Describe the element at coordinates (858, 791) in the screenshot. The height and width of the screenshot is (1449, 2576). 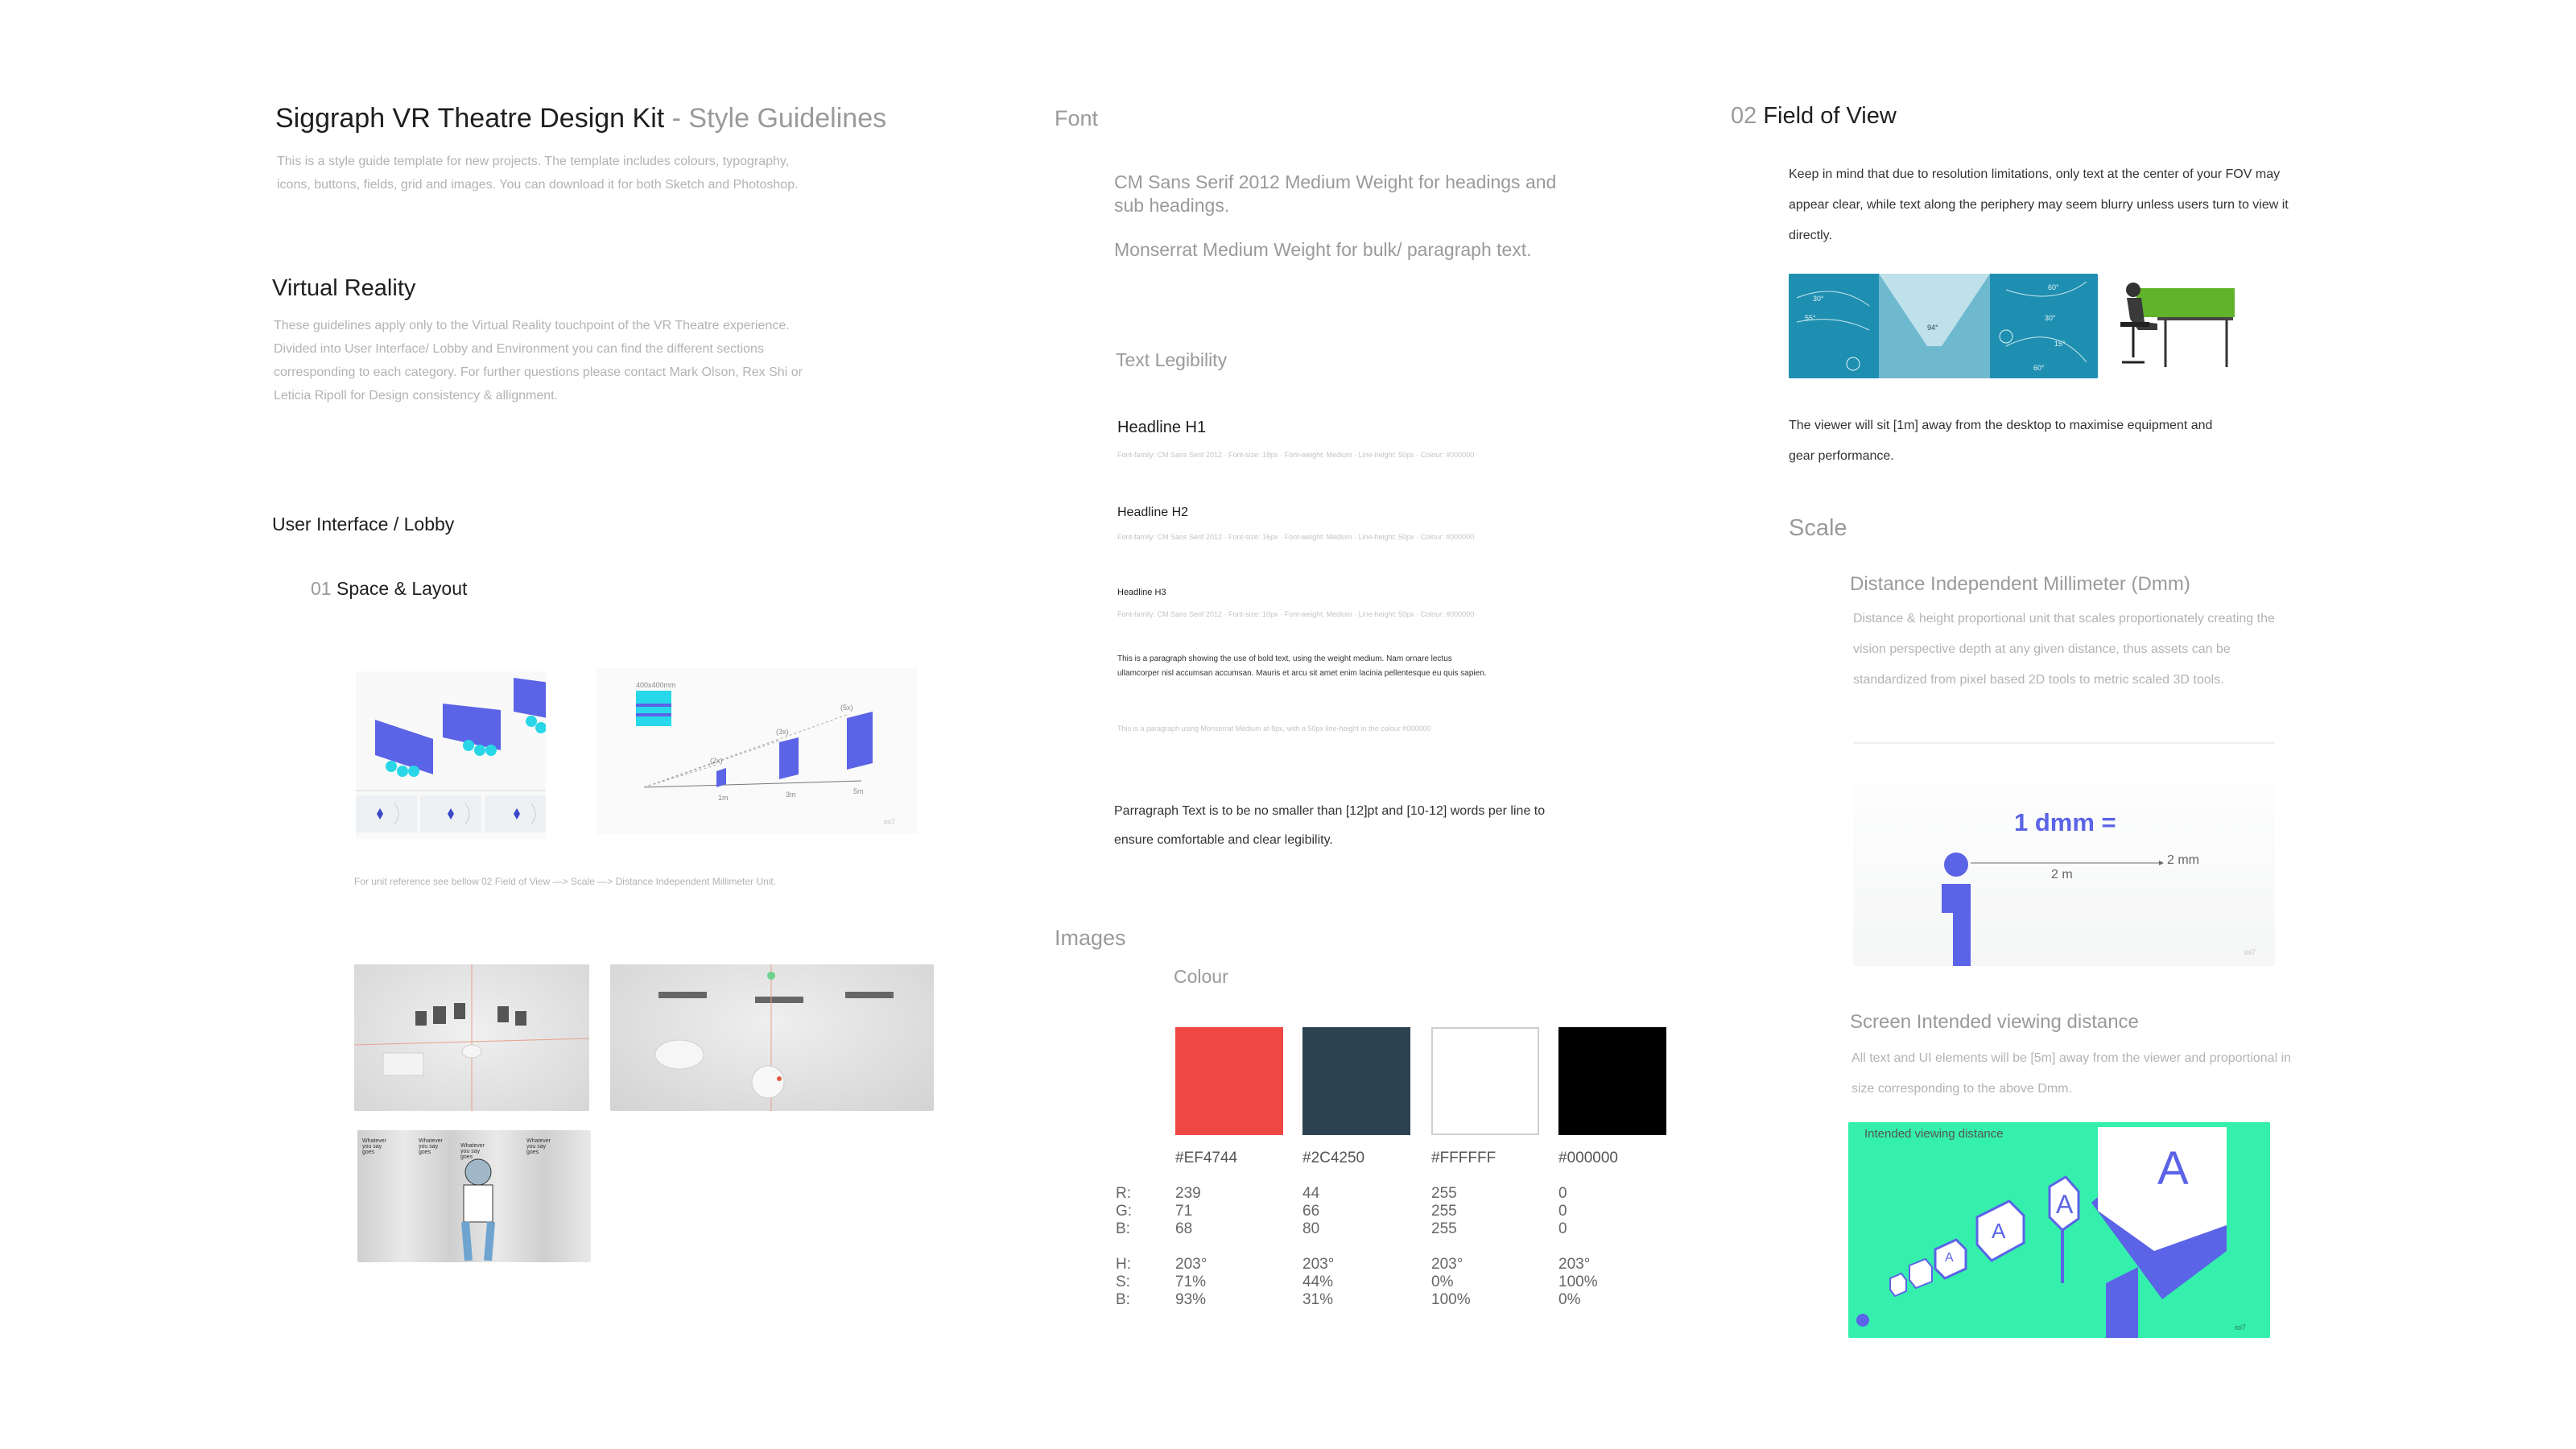
I see `scaling-axis-3: 5m` at that location.